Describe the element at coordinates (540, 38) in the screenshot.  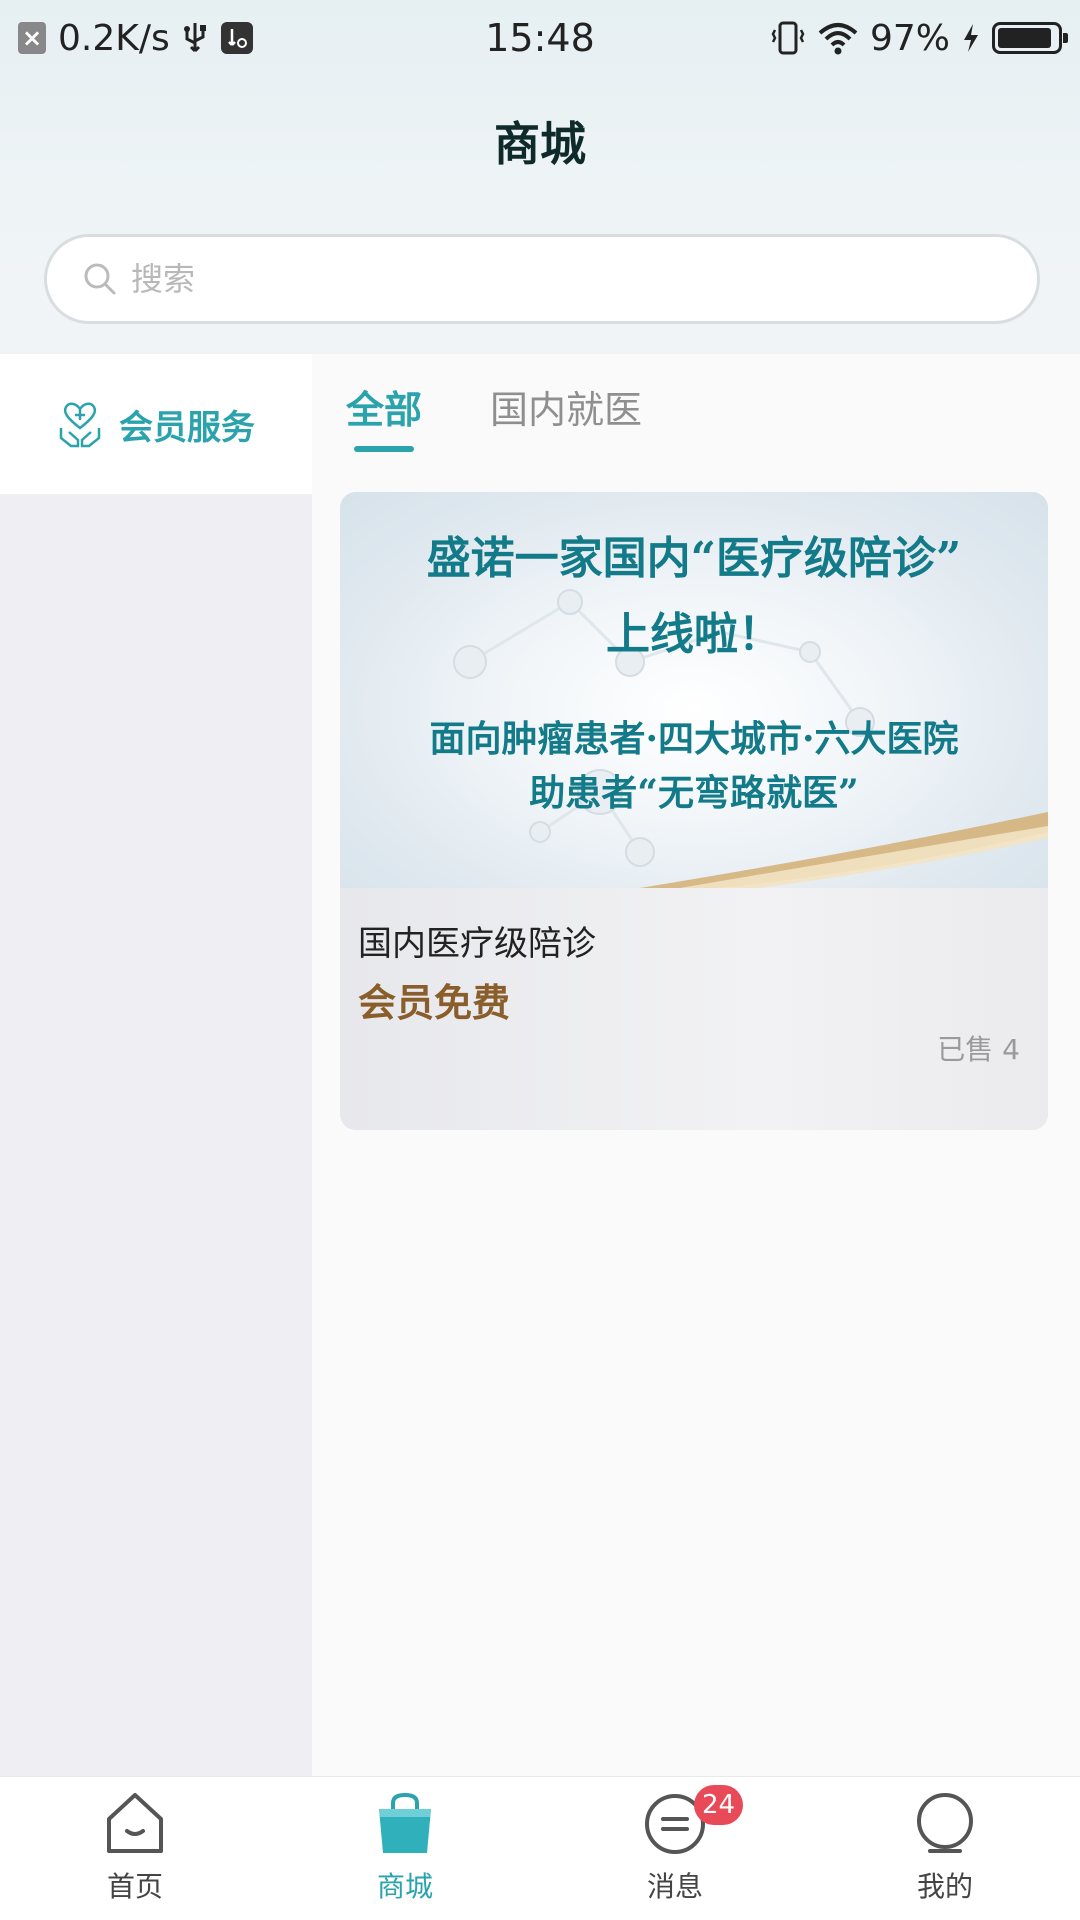
I see `status-bar: × 0.2K/s 15:48 97%` at that location.